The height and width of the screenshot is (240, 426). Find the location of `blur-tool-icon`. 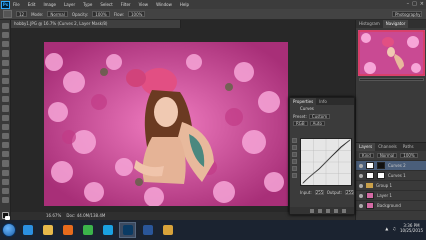

blur-tool-icon is located at coordinates (5, 136).